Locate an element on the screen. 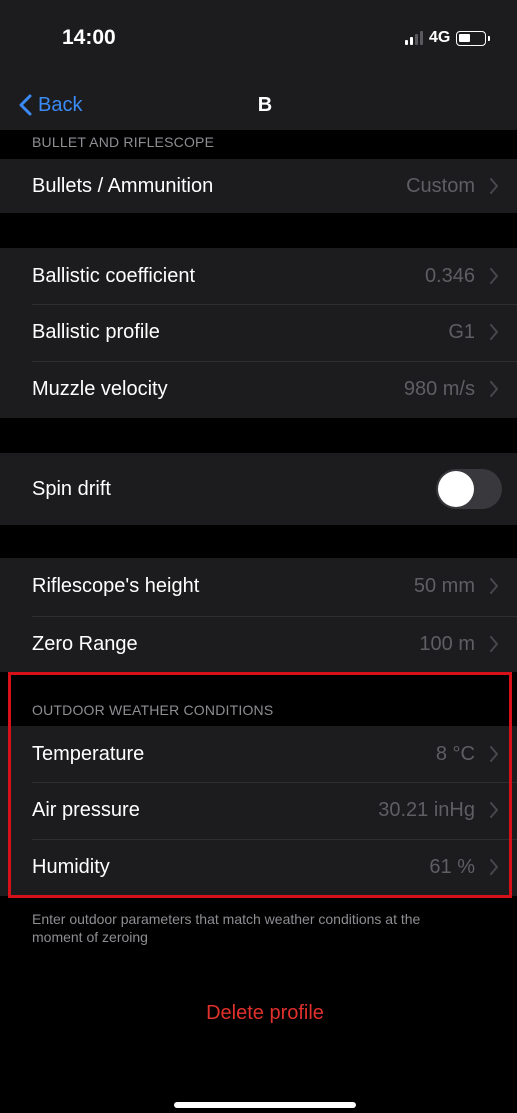 This screenshot has width=517, height=1113. home-indicator is located at coordinates (265, 1105).